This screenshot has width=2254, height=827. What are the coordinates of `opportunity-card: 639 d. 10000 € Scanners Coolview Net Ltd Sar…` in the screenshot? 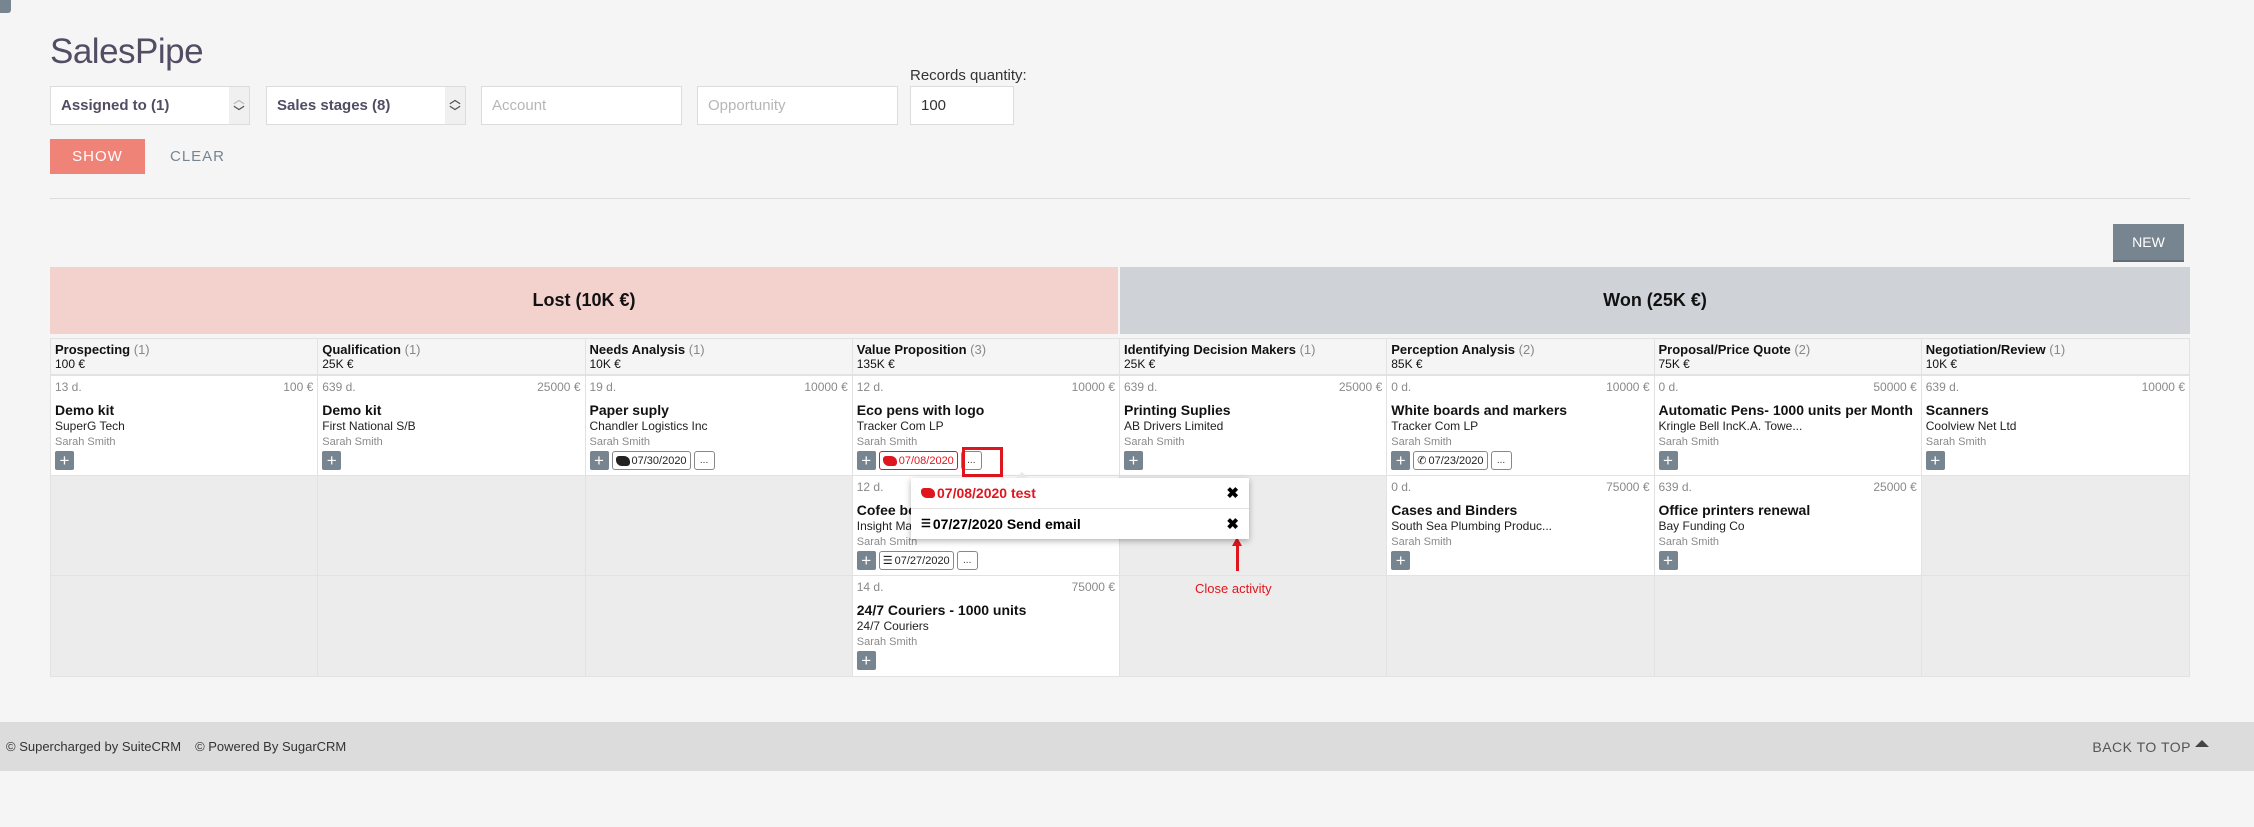 It's located at (2055, 425).